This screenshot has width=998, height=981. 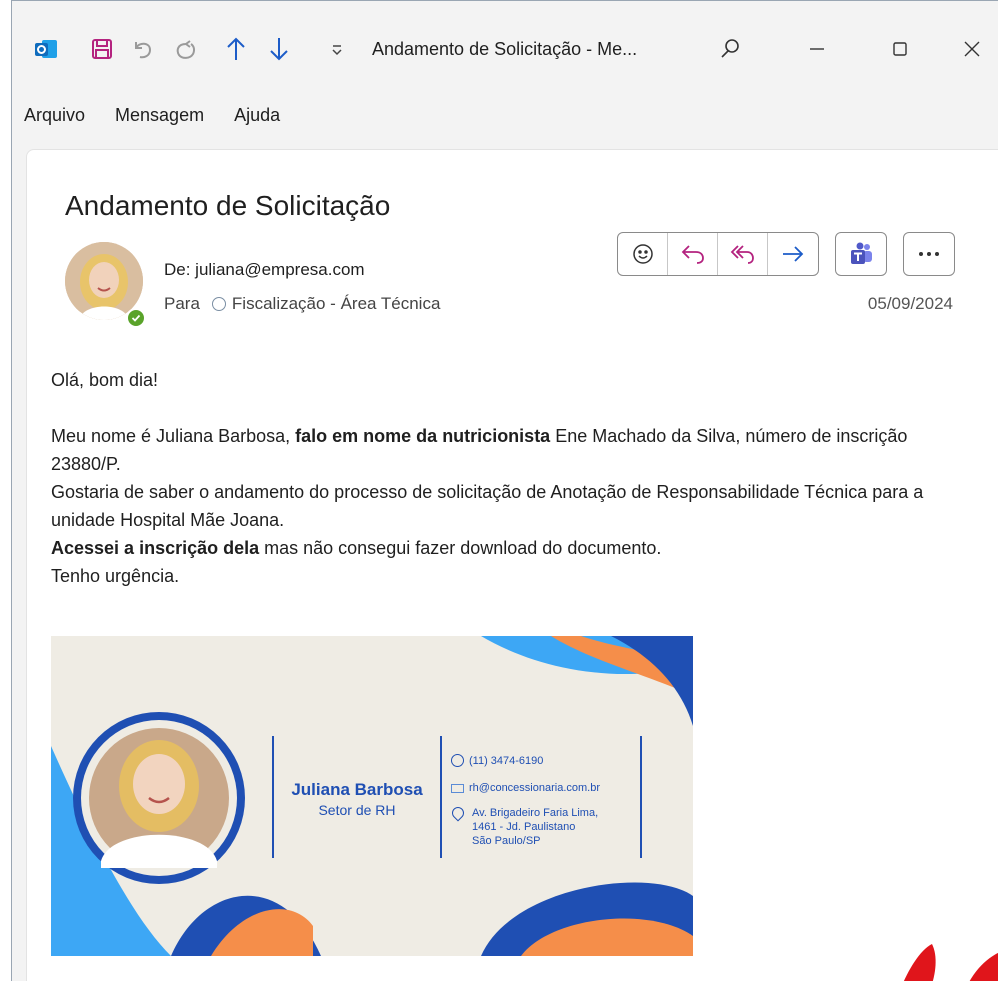 I want to click on message-subject: Andamento de Solicitação, so click(x=228, y=205).